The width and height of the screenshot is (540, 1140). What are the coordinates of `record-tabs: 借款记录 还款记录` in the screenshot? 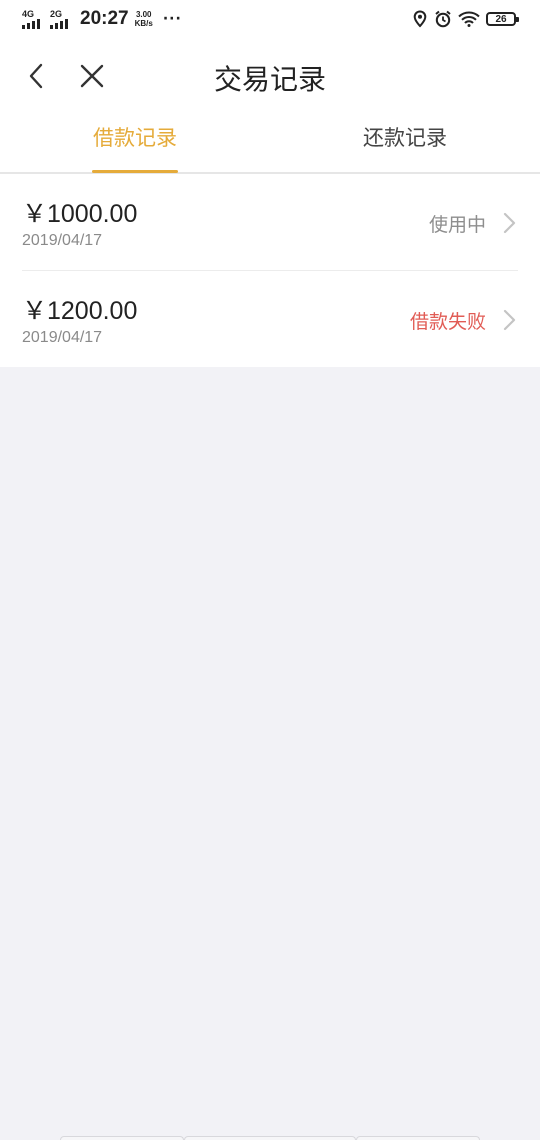 It's located at (270, 142).